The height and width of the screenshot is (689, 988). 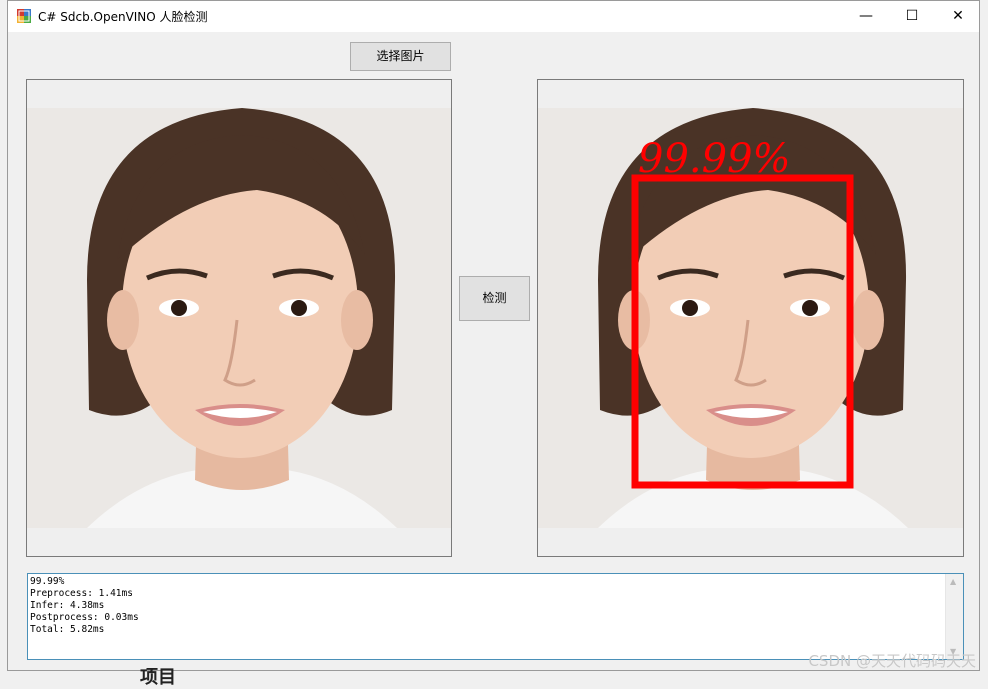 What do you see at coordinates (123, 17) in the screenshot?
I see `window-title: C# Sdcb.OpenVINO 人脸检测` at bounding box center [123, 17].